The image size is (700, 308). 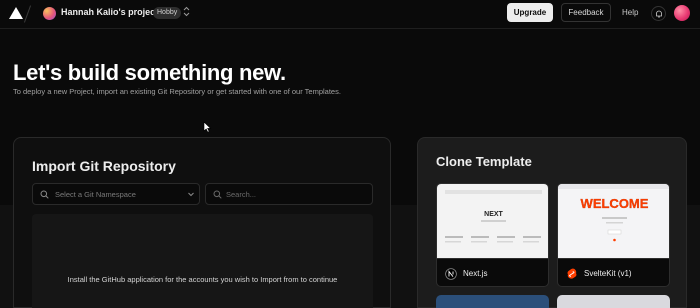 What do you see at coordinates (207, 127) in the screenshot?
I see `mouse-cursor-icon` at bounding box center [207, 127].